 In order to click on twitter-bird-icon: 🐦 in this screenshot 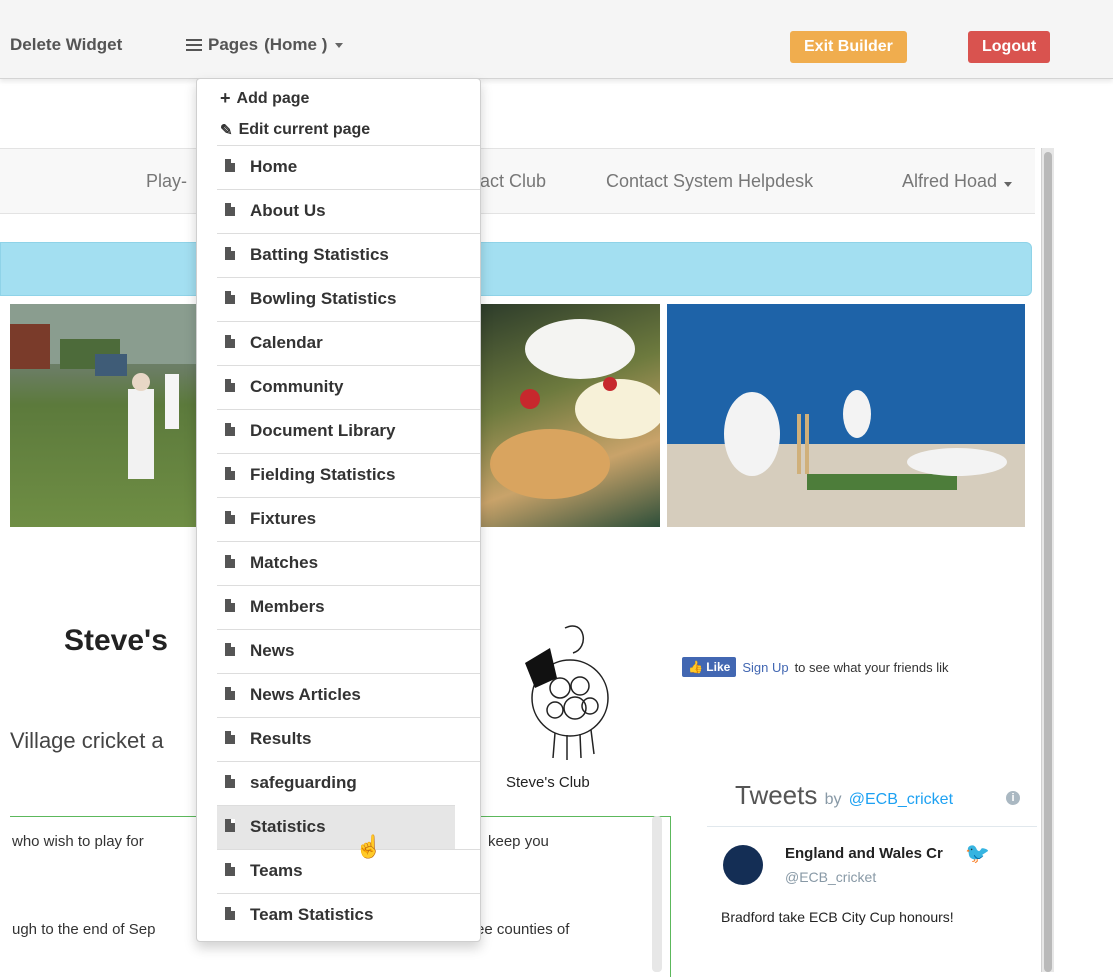, I will do `click(977, 854)`.